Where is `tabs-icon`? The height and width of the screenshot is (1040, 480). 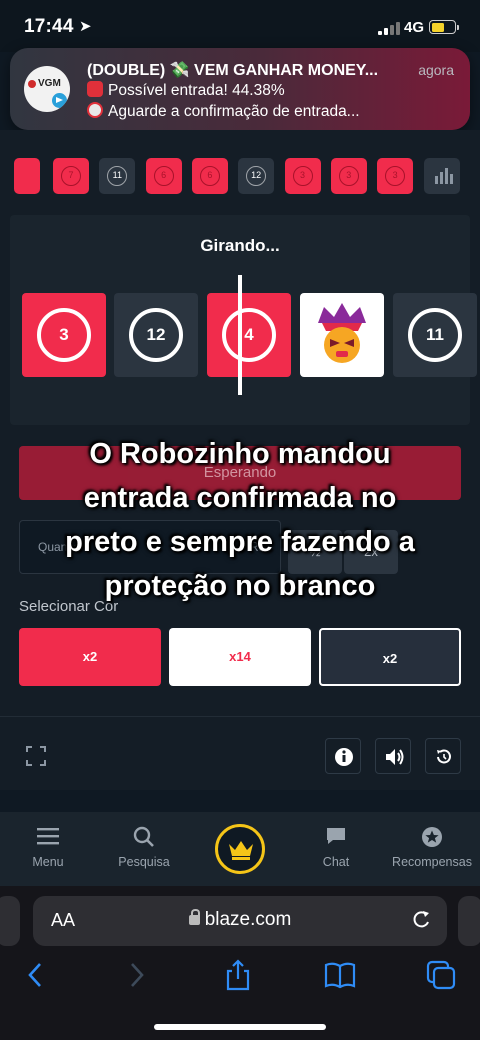 tabs-icon is located at coordinates (441, 975).